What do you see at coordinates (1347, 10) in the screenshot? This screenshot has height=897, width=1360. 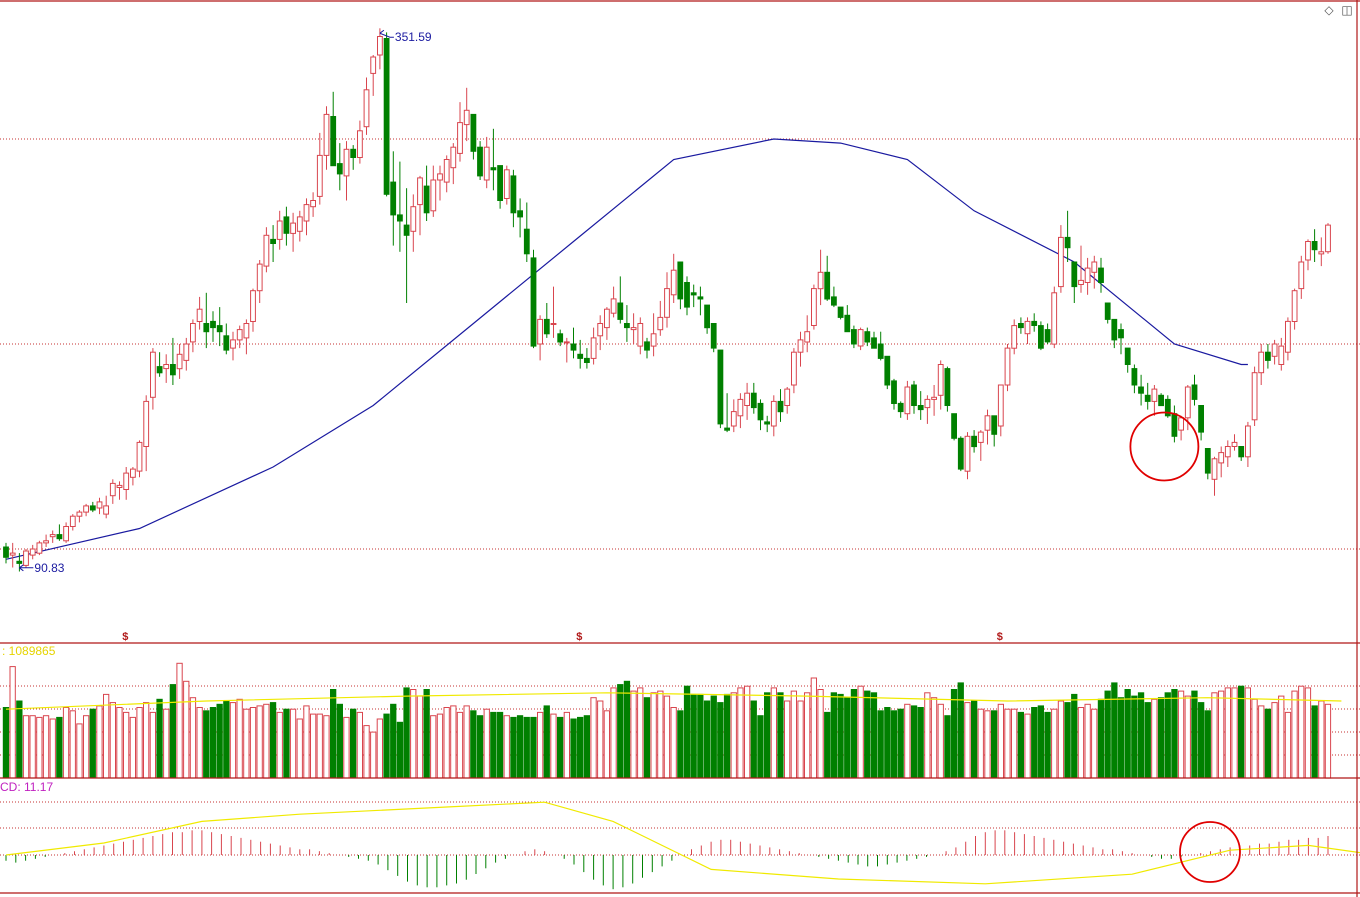 I see `maximize-icon: ◫` at bounding box center [1347, 10].